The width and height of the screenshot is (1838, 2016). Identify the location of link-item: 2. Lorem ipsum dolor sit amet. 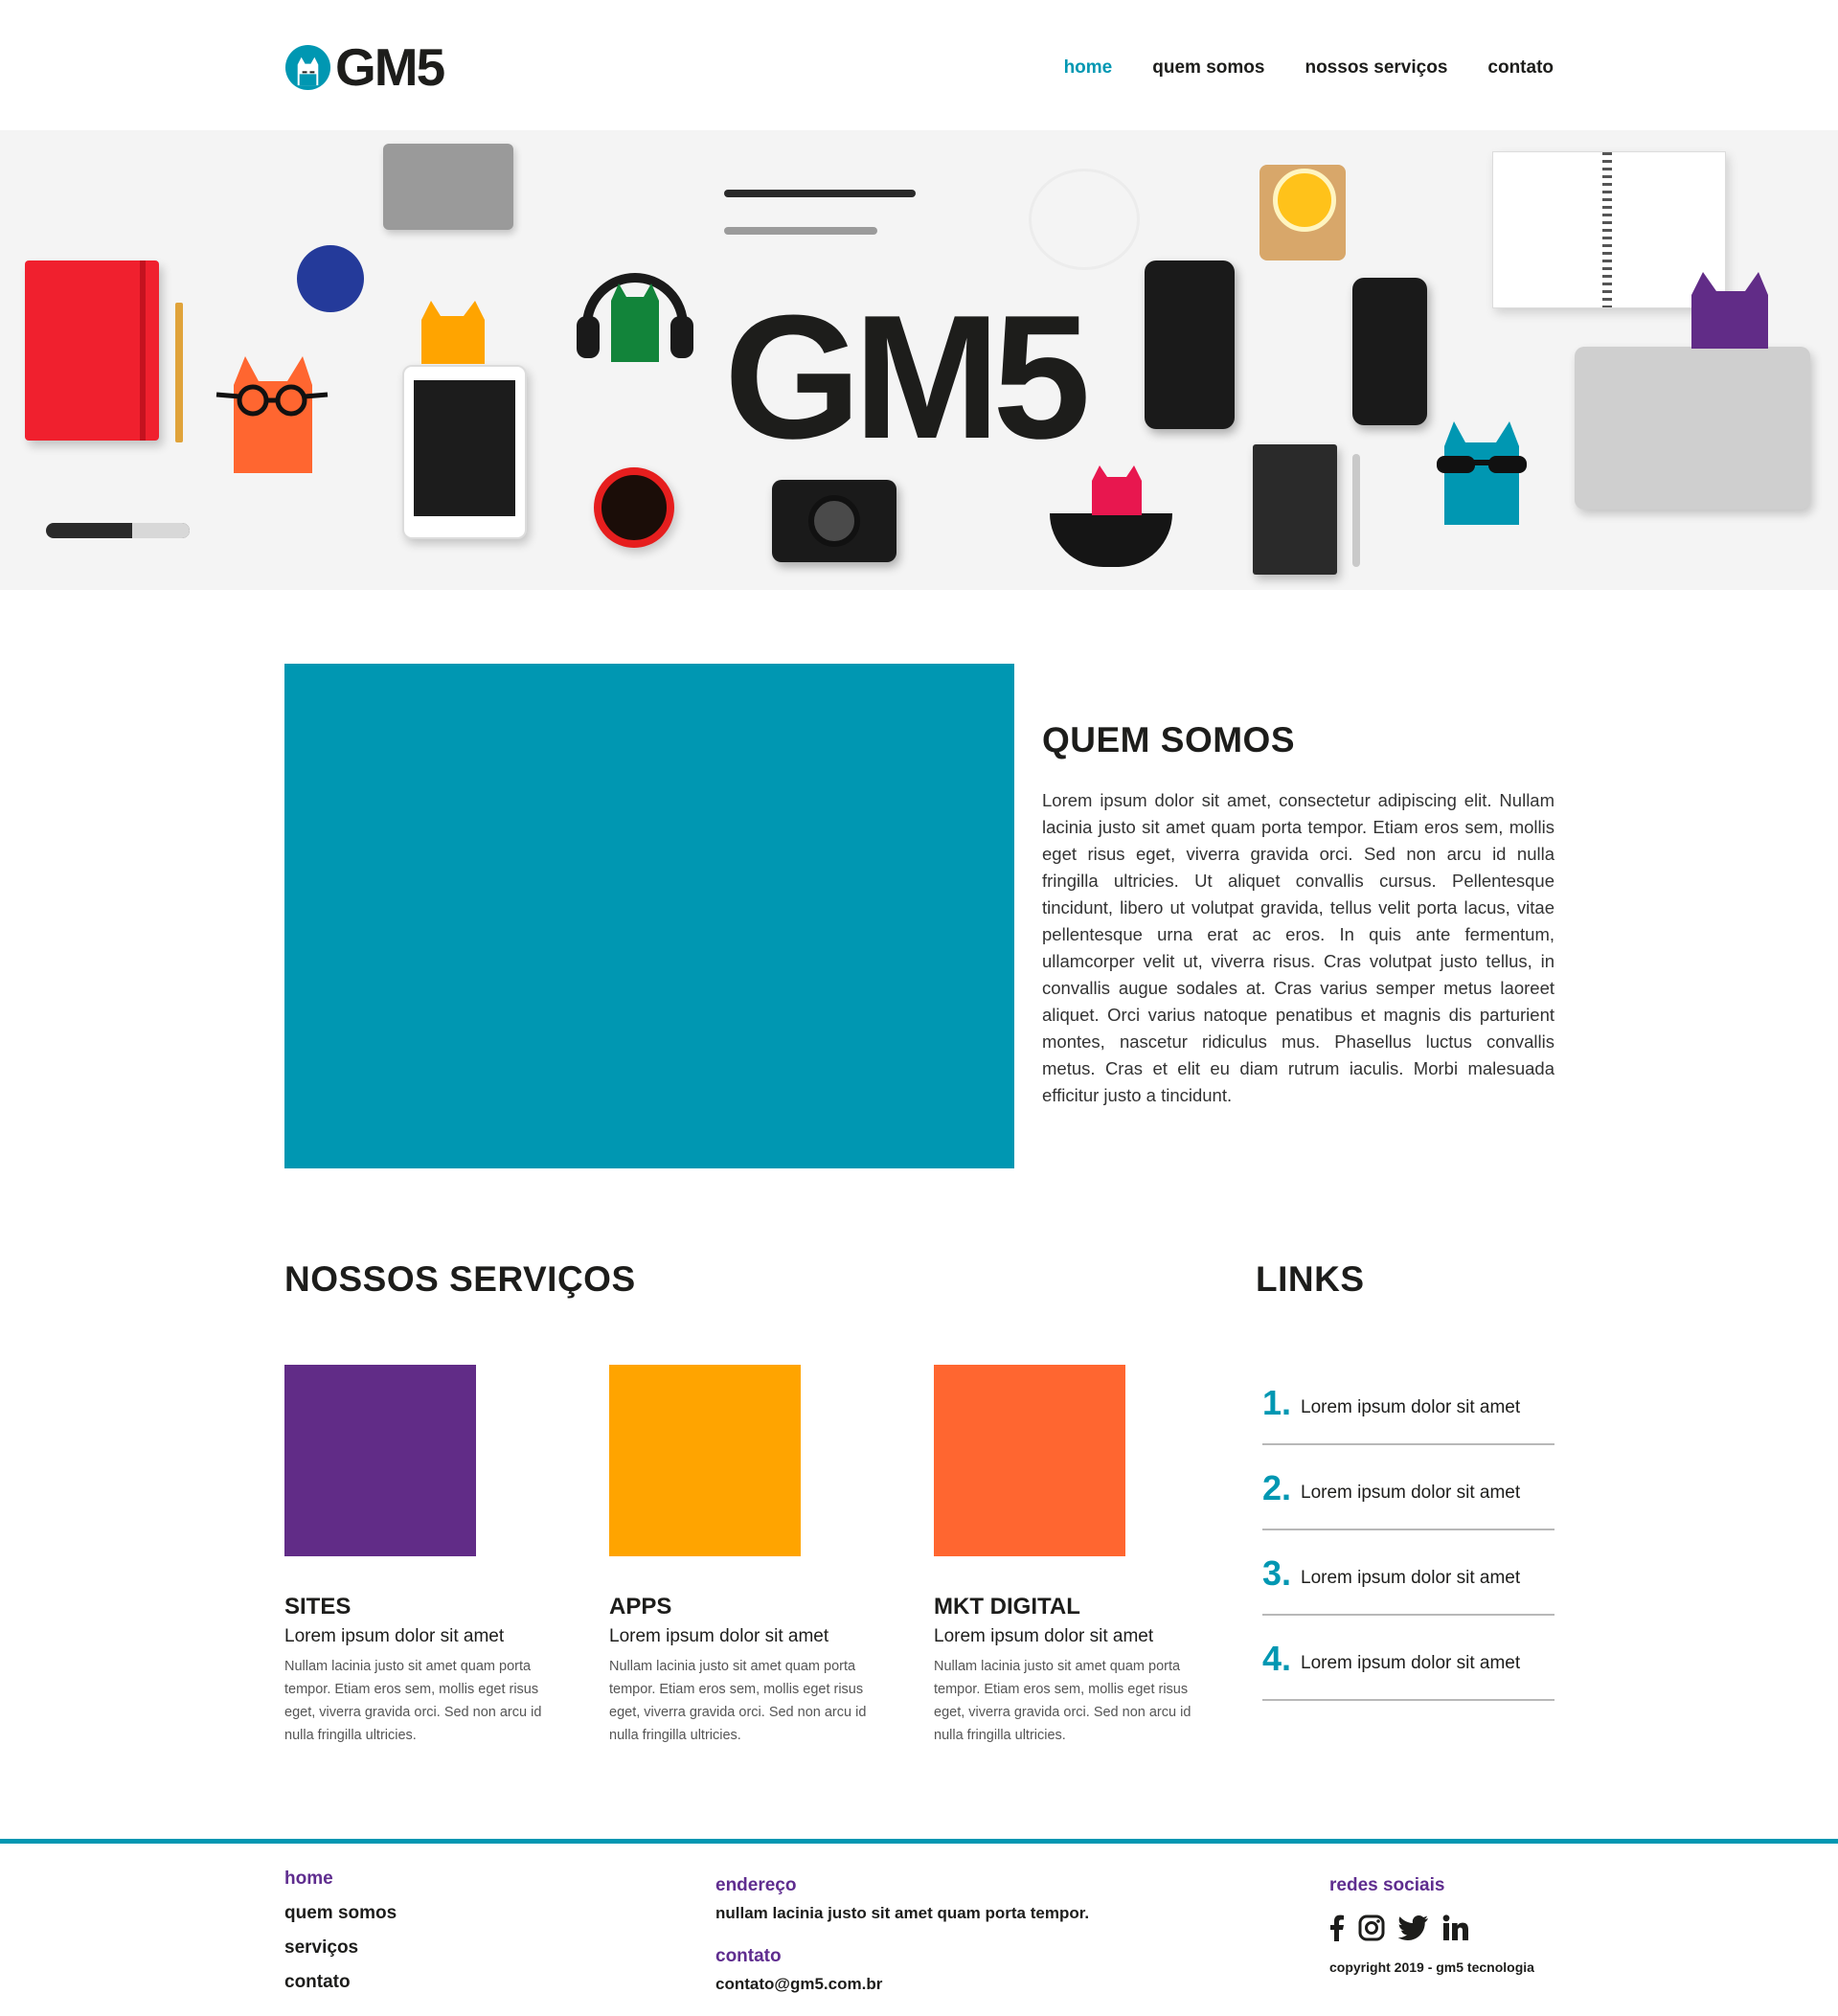
(1408, 1487).